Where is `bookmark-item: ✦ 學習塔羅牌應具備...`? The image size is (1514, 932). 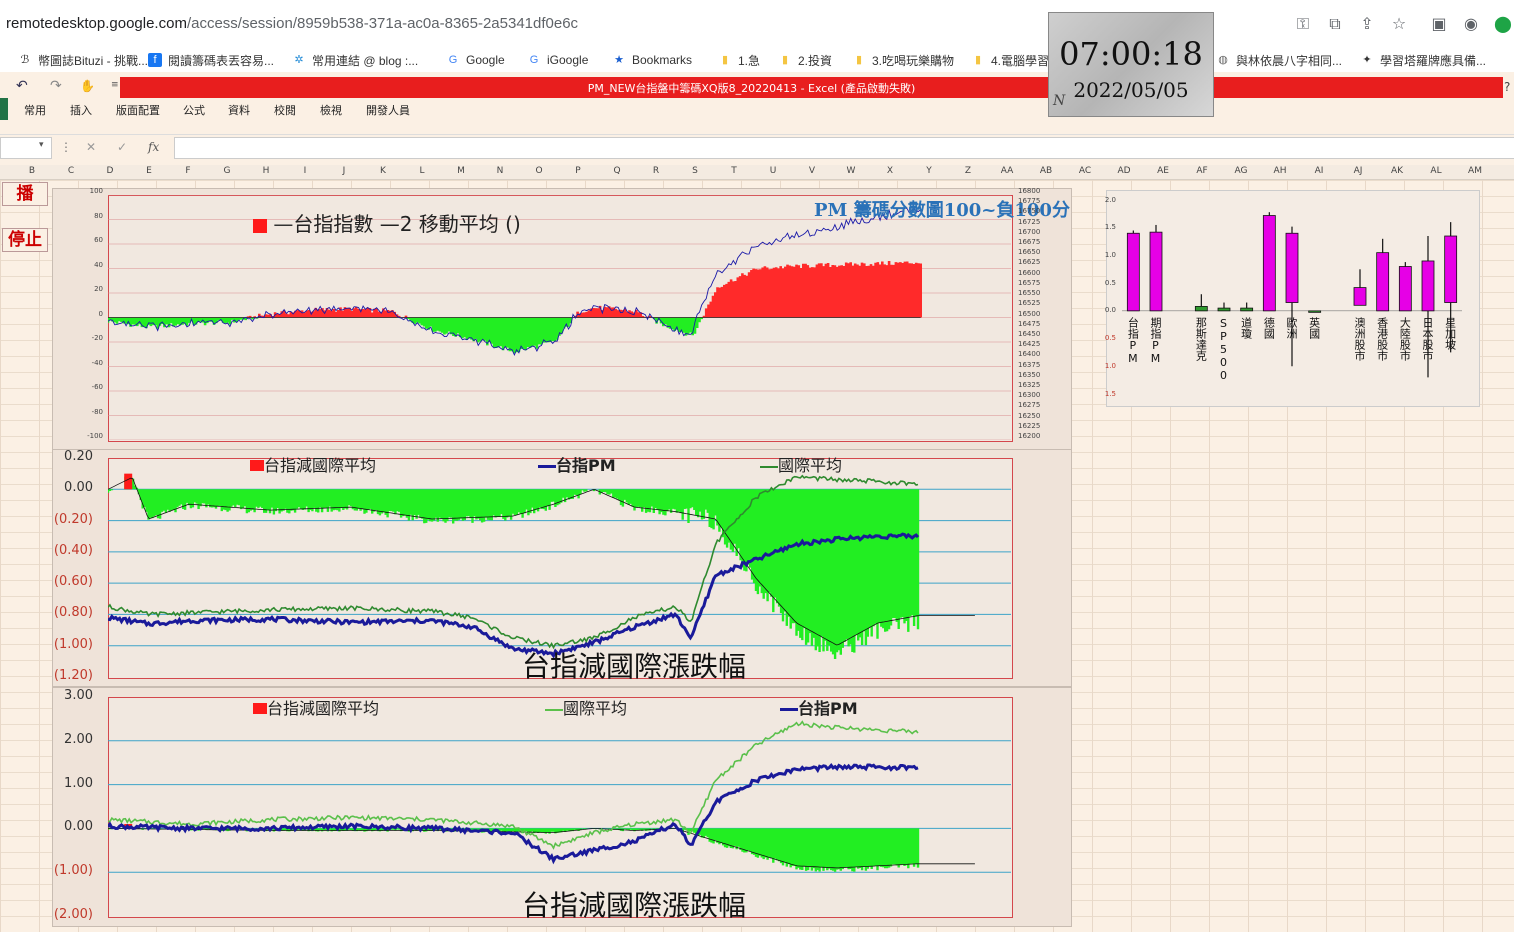 bookmark-item: ✦ 學習塔羅牌應具備... is located at coordinates (1423, 60).